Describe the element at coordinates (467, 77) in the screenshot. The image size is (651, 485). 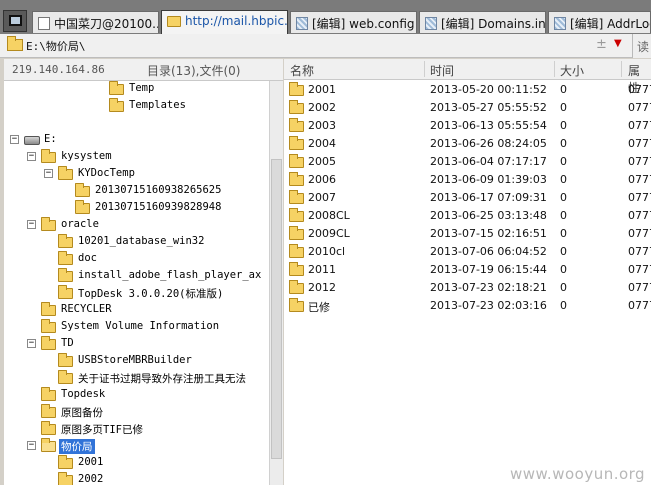
I see `column-header: 名称 时间 大小 属性` at that location.